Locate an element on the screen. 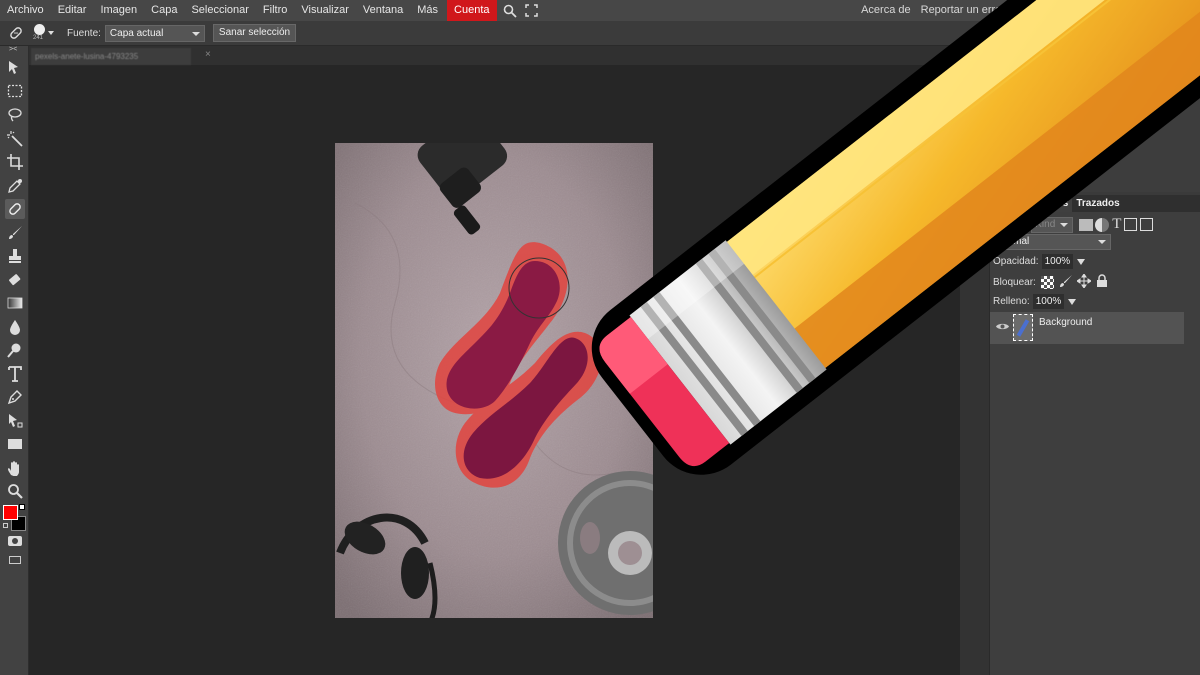  opacity-label: Opacidad: is located at coordinates (1016, 261).